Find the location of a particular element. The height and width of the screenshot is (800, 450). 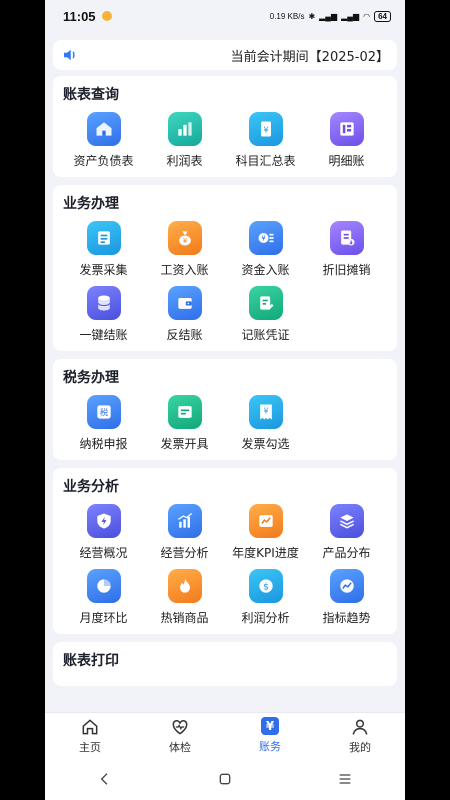

menu-label: 发票勾选 is located at coordinates (265, 444).